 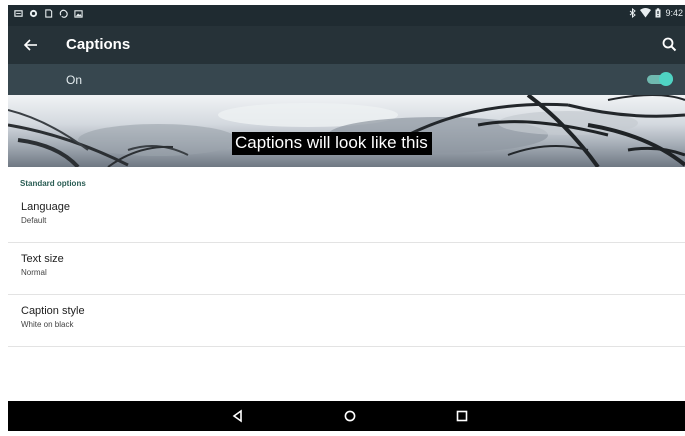 What do you see at coordinates (350, 416) in the screenshot?
I see `home-circle-icon` at bounding box center [350, 416].